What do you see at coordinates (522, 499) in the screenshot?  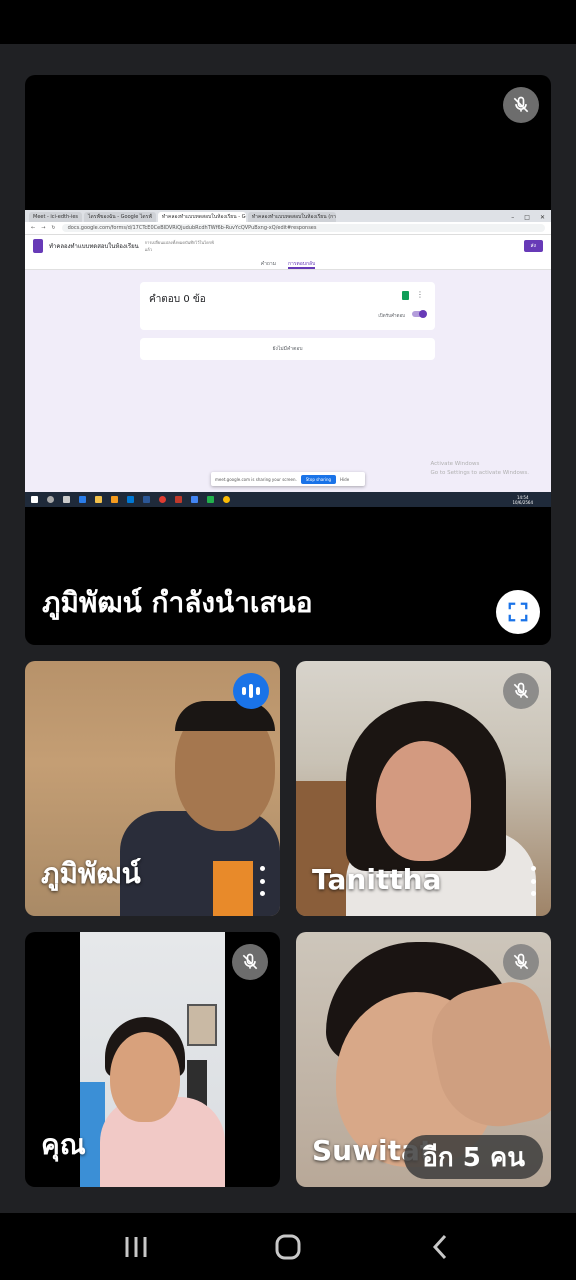 I see `taskbar-clock: 14:54 10/6/2564` at bounding box center [522, 499].